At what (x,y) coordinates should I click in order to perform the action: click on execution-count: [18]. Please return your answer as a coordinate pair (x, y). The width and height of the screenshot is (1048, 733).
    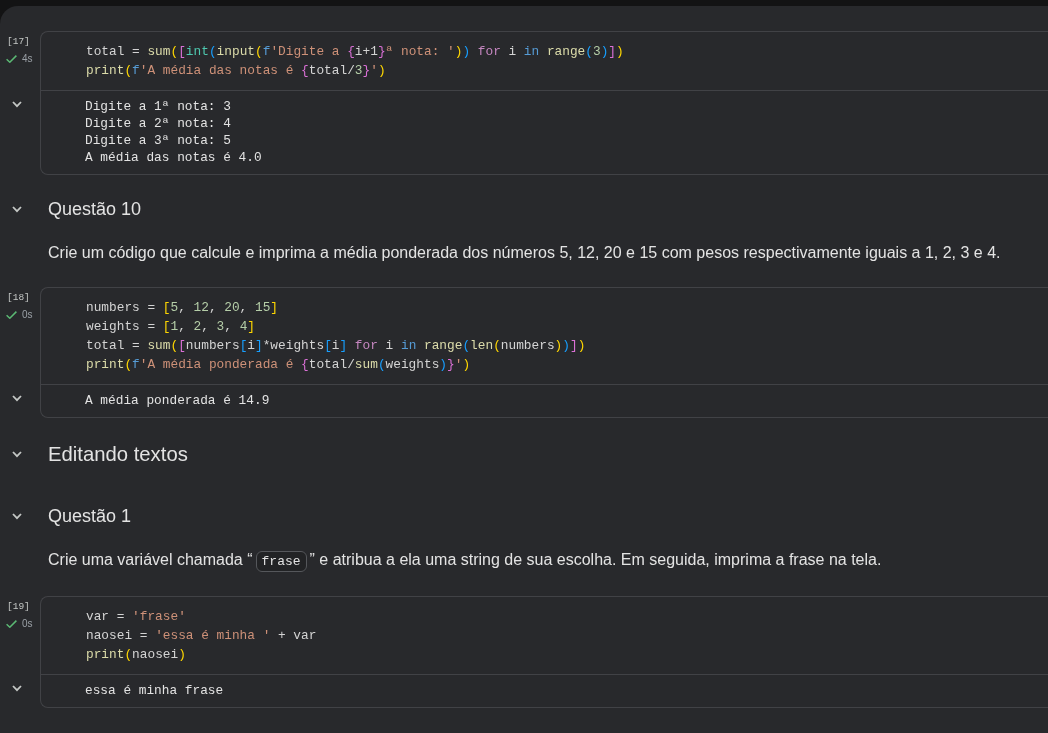
    Looking at the image, I should click on (18, 298).